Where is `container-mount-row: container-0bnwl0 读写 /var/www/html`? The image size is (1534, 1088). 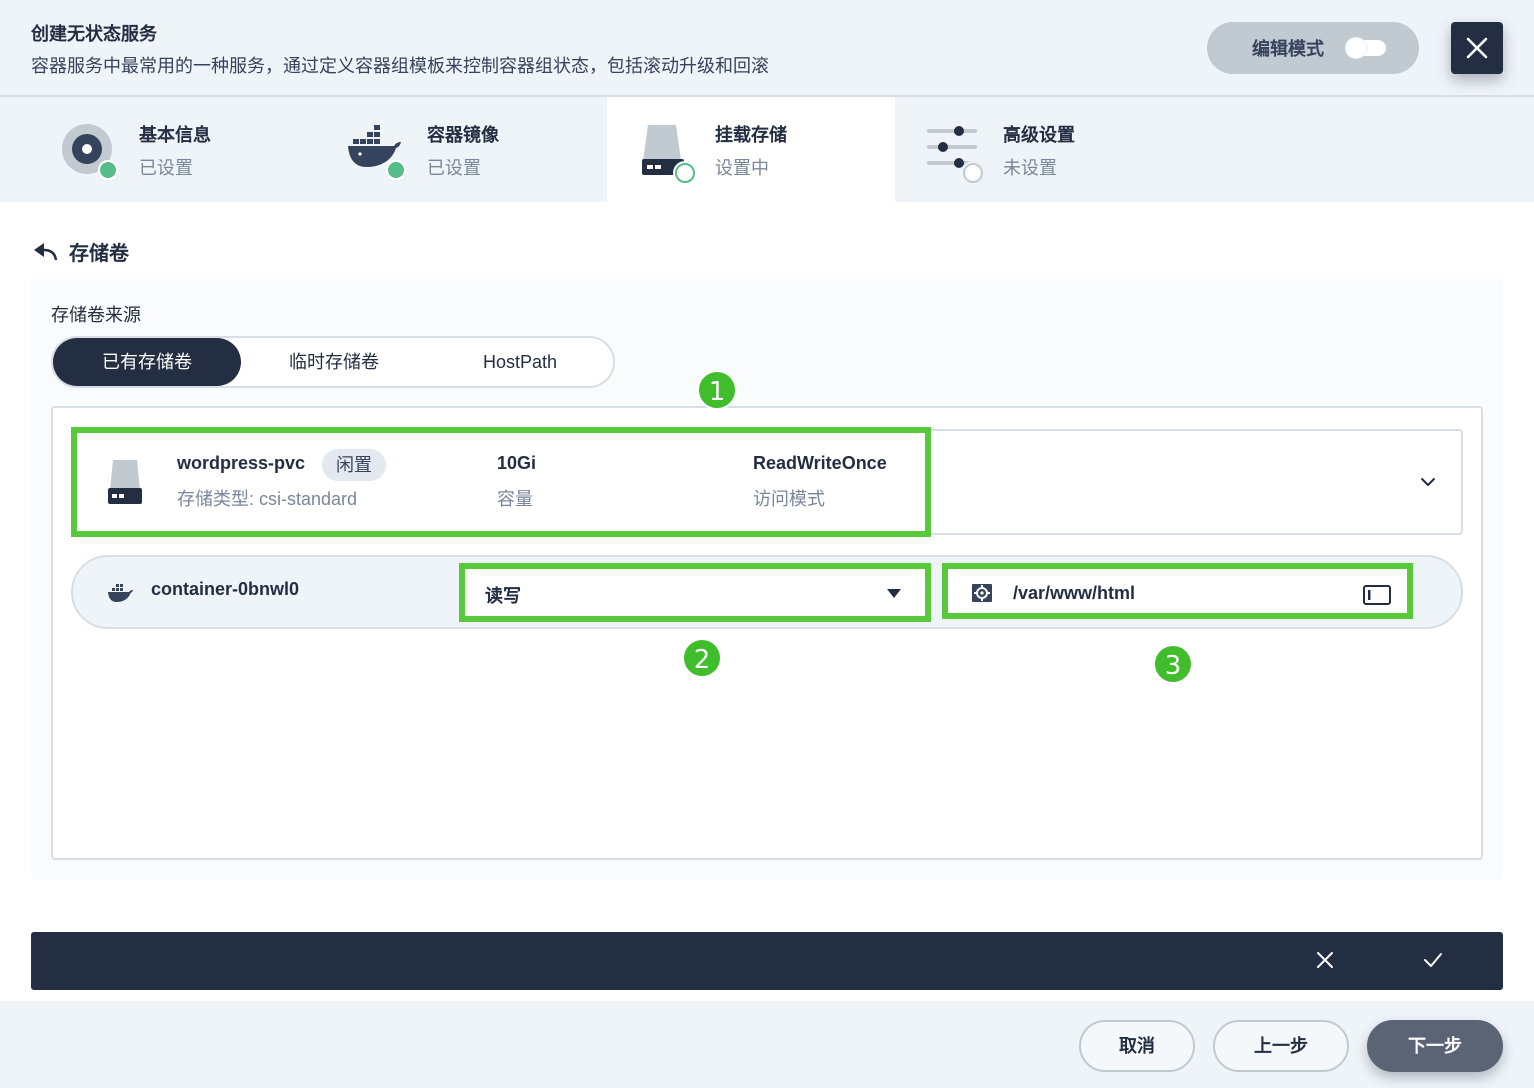 container-mount-row: container-0bnwl0 读写 /var/www/html is located at coordinates (767, 592).